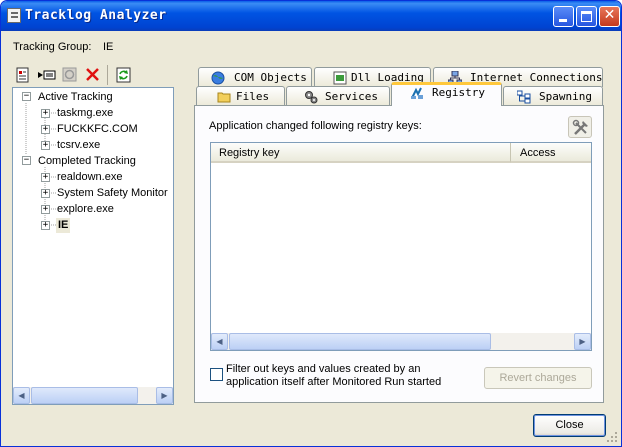 The width and height of the screenshot is (622, 447). What do you see at coordinates (323, 369) in the screenshot?
I see `filter-label-line1: Filter out keys and values created by an` at bounding box center [323, 369].